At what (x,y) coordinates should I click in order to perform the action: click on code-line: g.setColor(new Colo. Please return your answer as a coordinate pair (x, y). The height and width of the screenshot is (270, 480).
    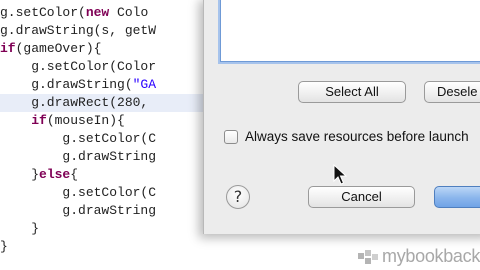
    Looking at the image, I should click on (74, 13).